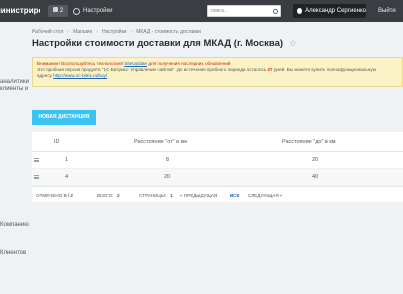  I want to click on selected-label: ОТМЕЧЕНО:, so click(50, 195).